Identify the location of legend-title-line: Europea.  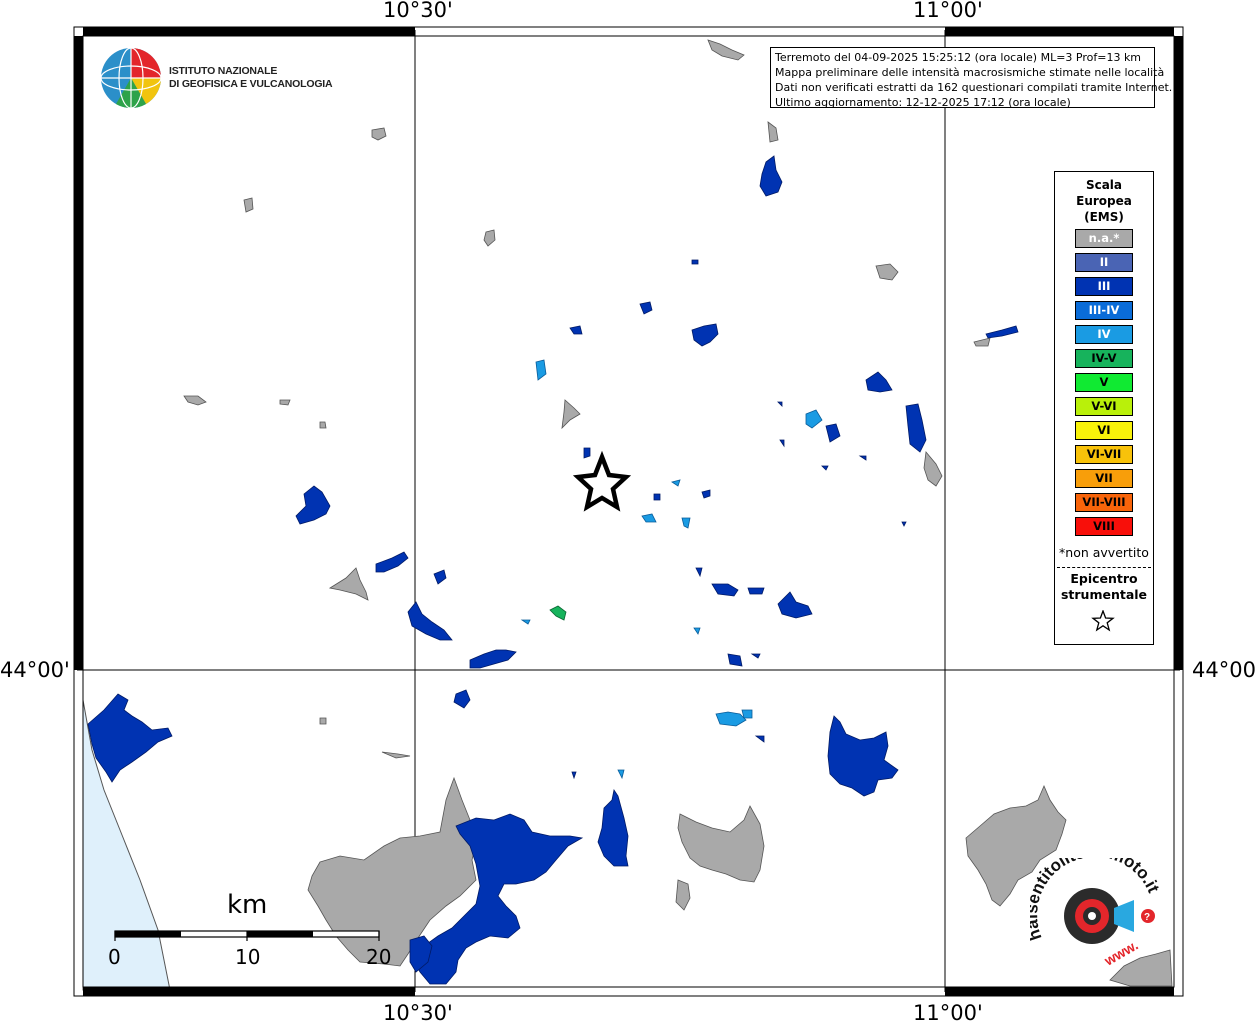
(1104, 201).